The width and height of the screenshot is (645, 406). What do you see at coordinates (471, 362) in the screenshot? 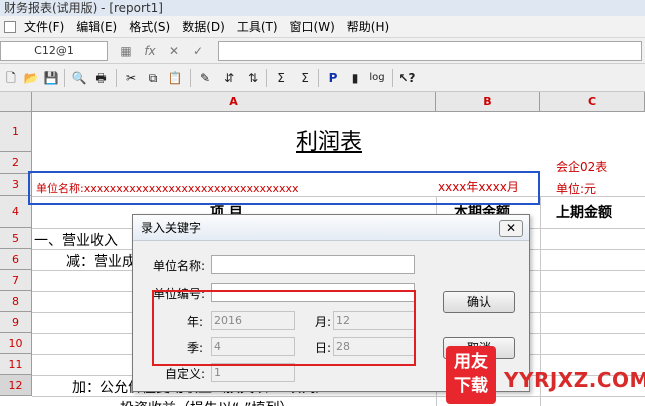
I see `watermark-badge-line1: 用友` at bounding box center [471, 362].